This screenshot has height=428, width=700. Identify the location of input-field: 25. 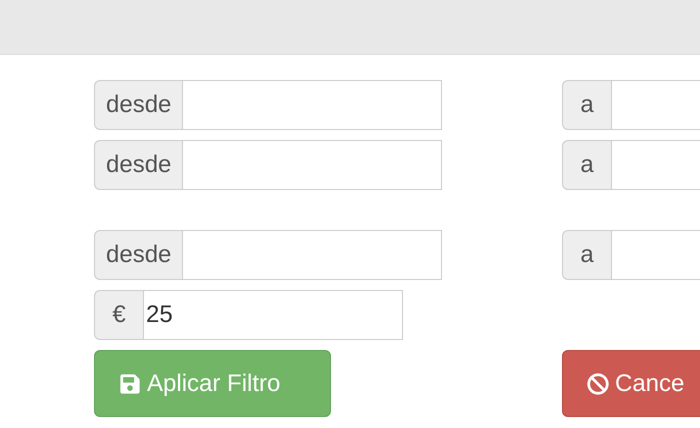
(273, 315).